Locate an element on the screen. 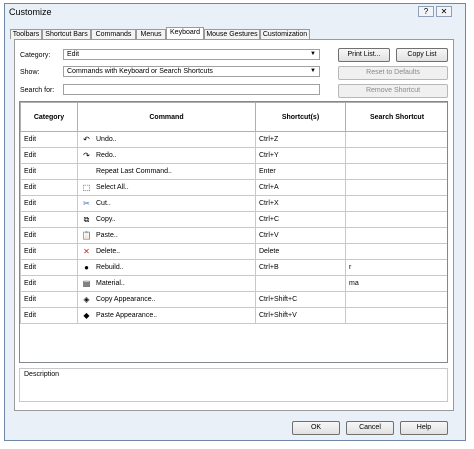 This screenshot has width=474, height=449. tab-commands: Commands is located at coordinates (113, 34).